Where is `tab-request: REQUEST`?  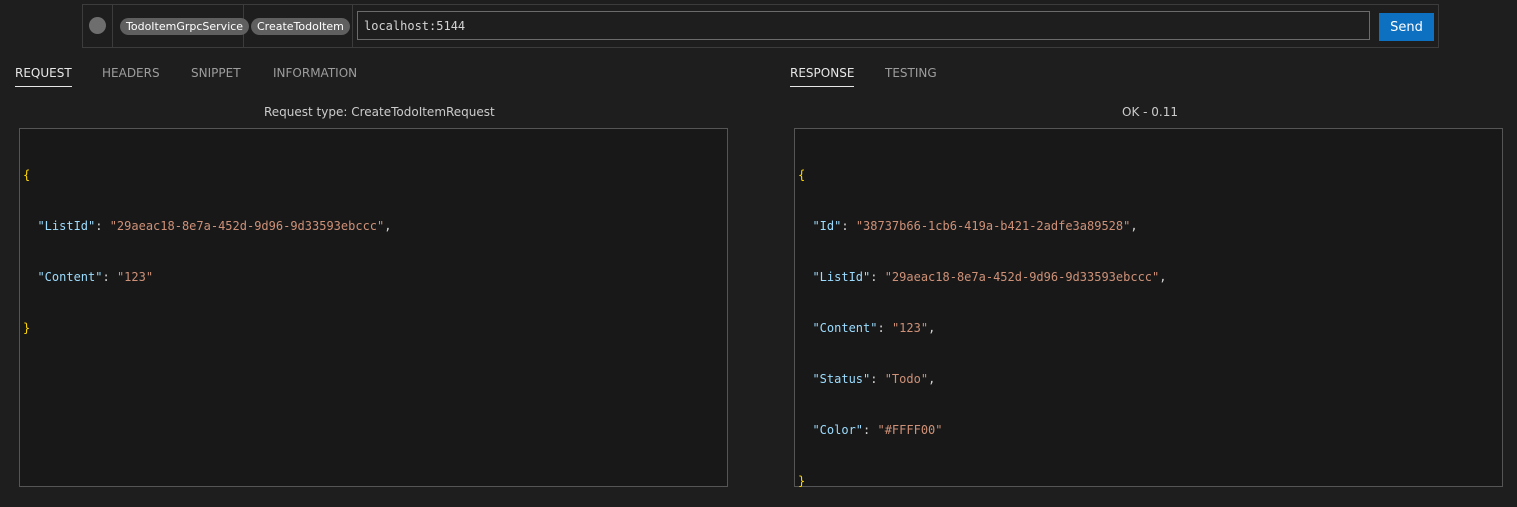 tab-request: REQUEST is located at coordinates (43, 76).